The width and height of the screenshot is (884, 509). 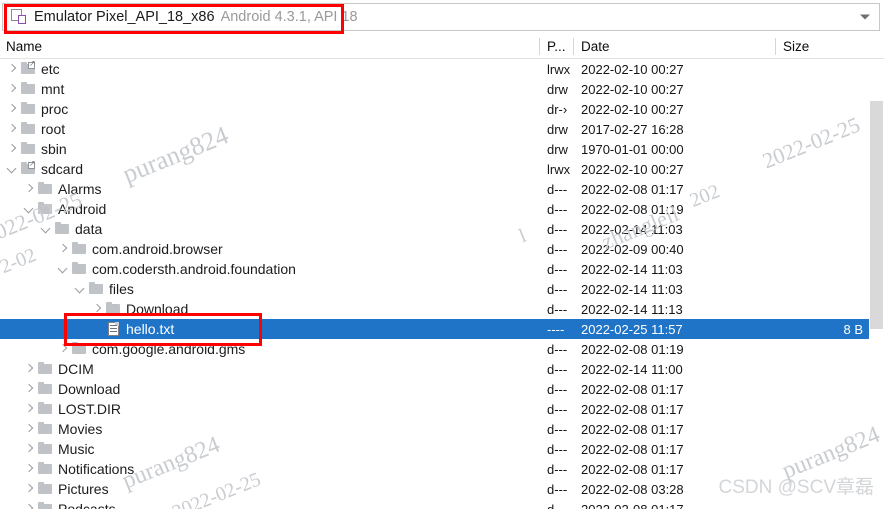 What do you see at coordinates (442, 409) in the screenshot?
I see `table-row: LOST.DIR d--- 2022-02-08 01:17` at bounding box center [442, 409].